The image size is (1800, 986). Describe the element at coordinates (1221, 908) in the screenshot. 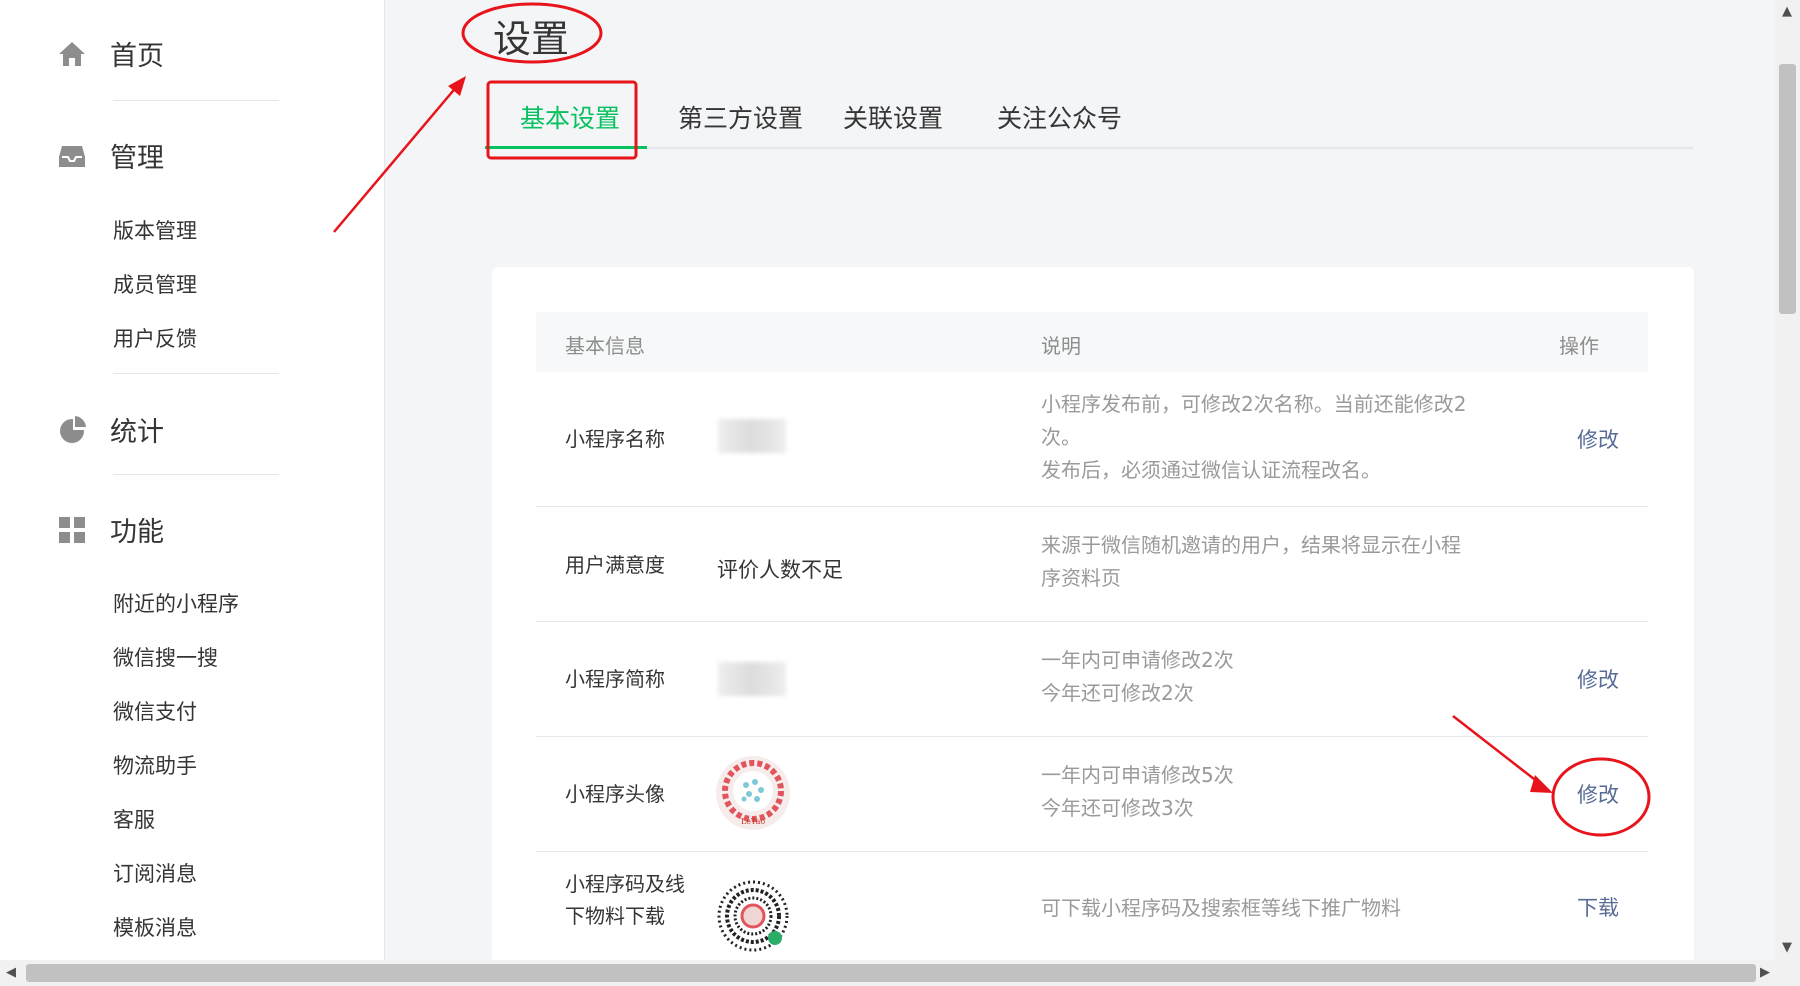

I see `row-description: 可下载小程序码及搜索框等线下推广物料` at that location.